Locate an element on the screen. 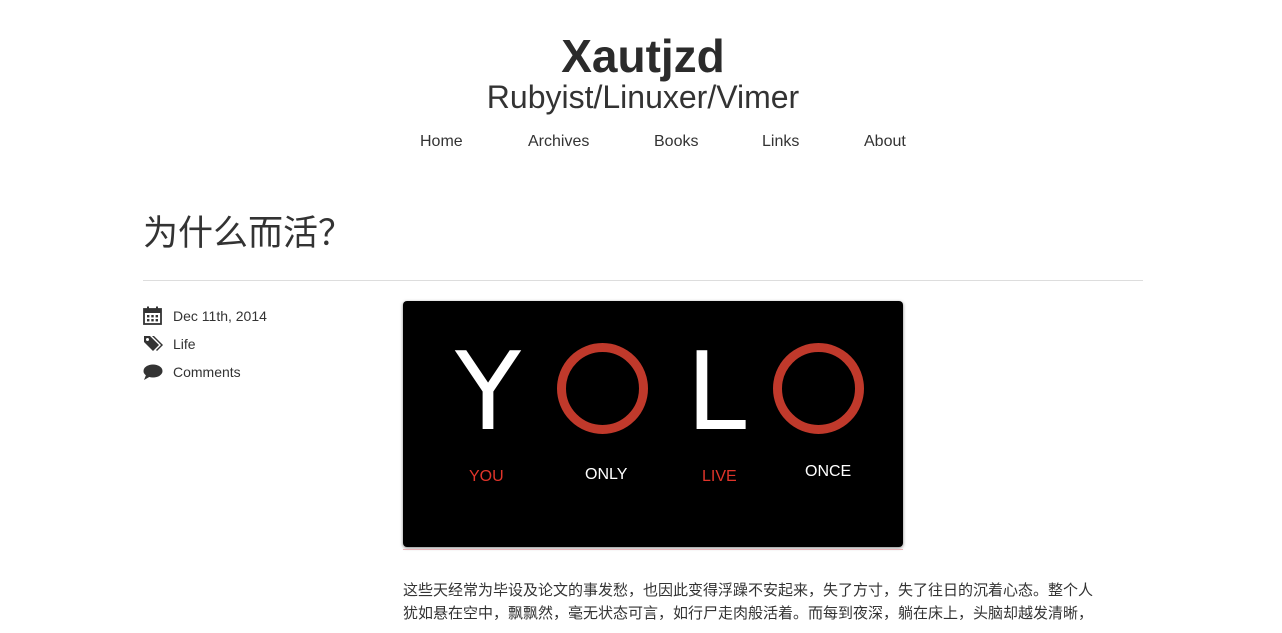  yolo-word-only: ONLY is located at coordinates (606, 474).